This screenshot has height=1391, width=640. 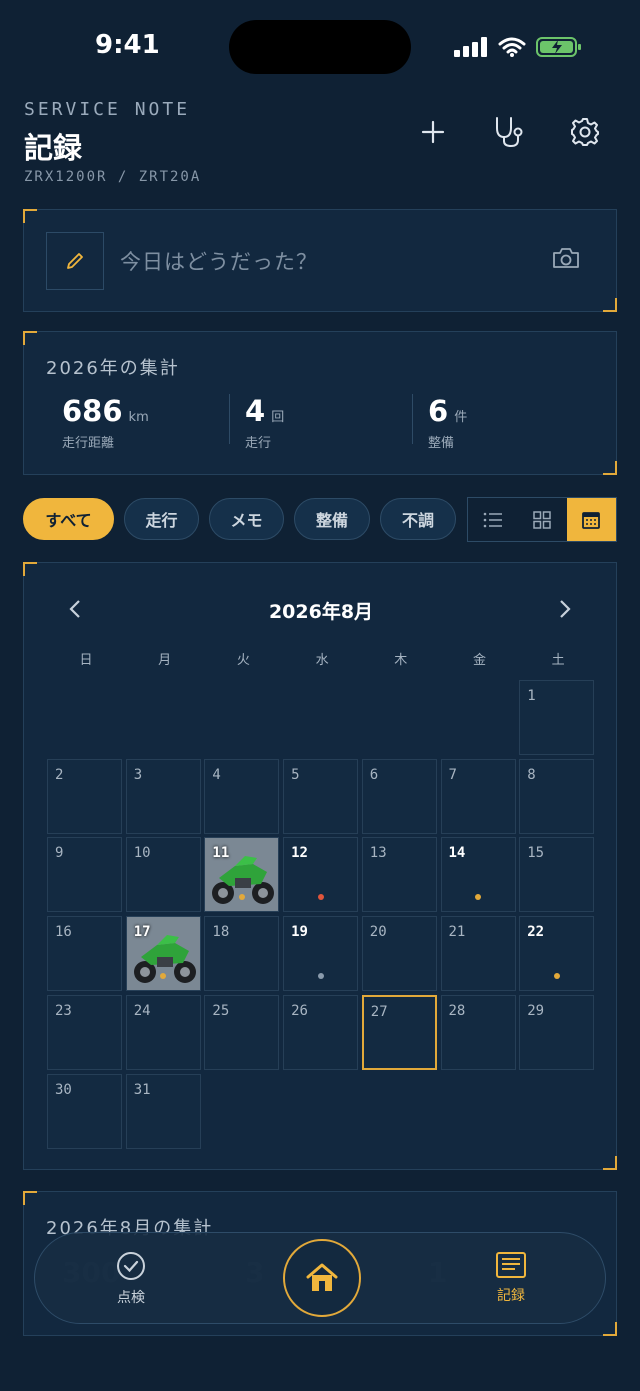 I want to click on calendar-day: 1, so click(x=557, y=717).